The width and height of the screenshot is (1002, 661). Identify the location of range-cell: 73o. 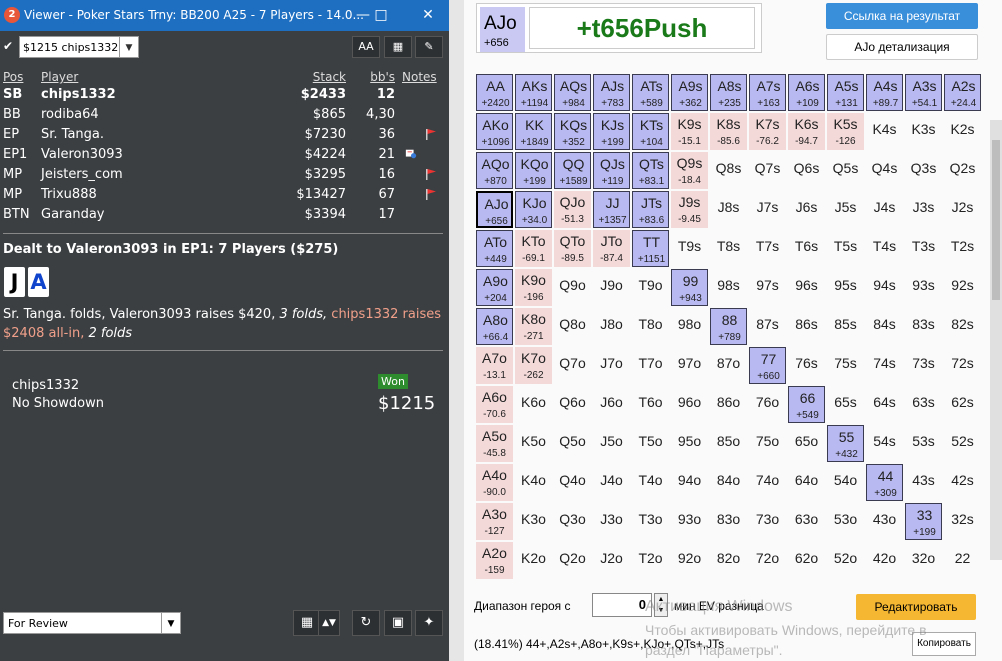
(767, 521).